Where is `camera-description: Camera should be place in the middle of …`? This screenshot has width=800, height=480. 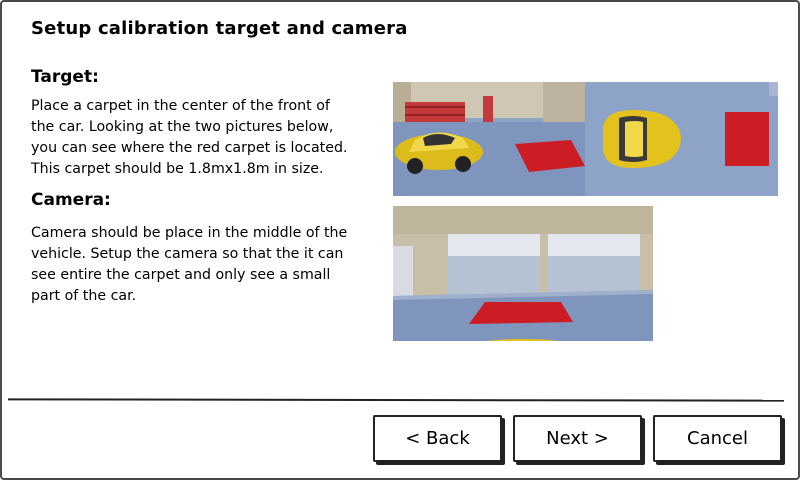 camera-description: Camera should be place in the middle of … is located at coordinates (189, 264).